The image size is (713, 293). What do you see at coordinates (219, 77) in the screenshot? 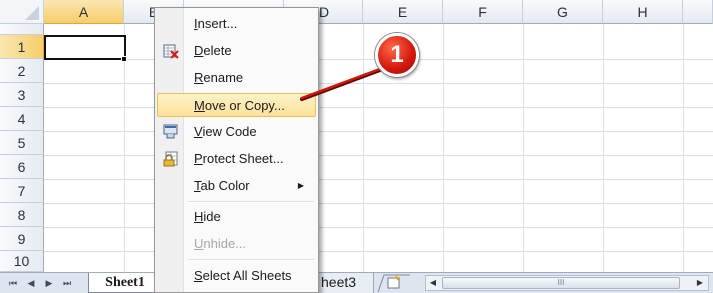
I see `menu-item-label: Rename` at bounding box center [219, 77].